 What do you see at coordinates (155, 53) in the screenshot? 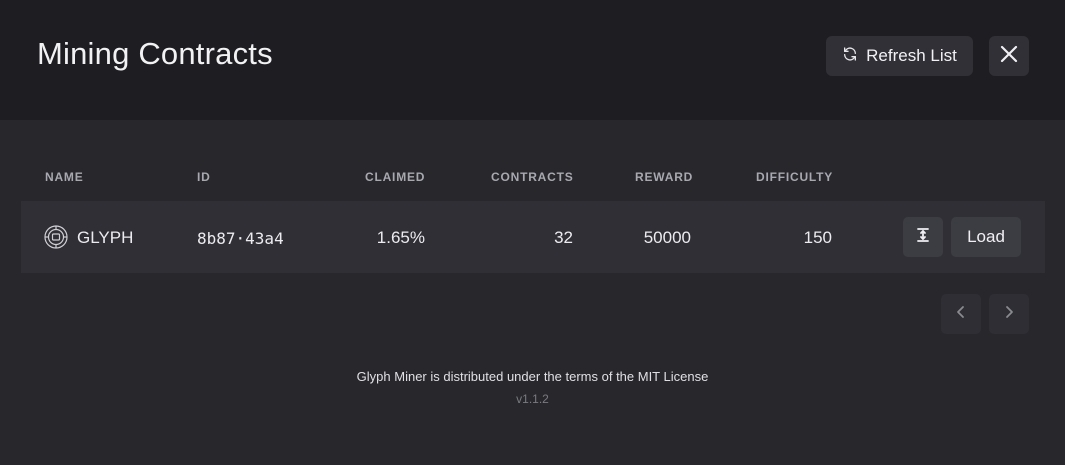
I see `page-title: Mining Contracts` at bounding box center [155, 53].